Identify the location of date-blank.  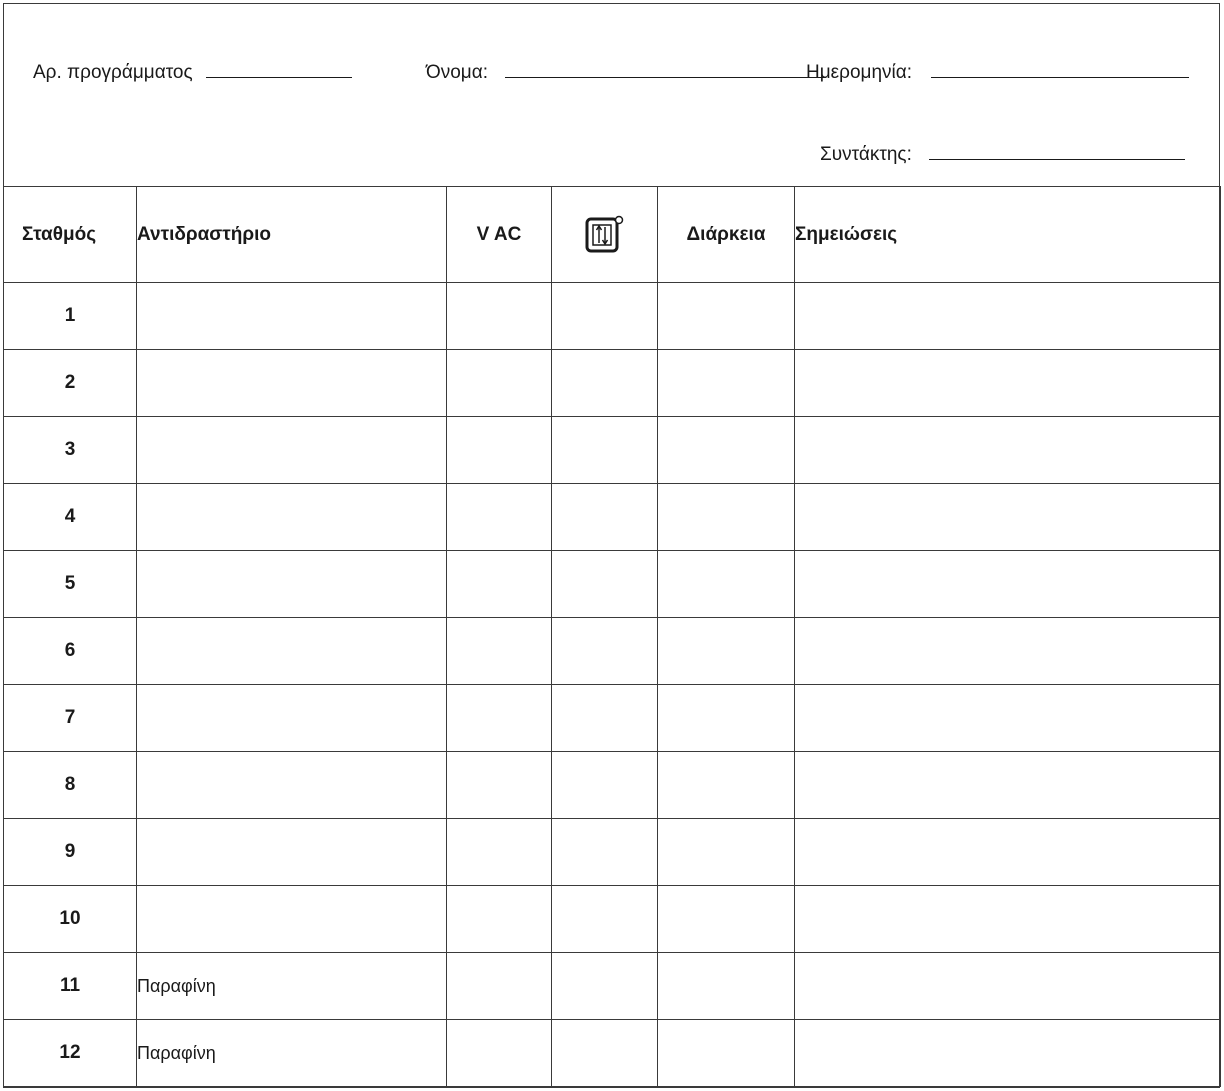
(1060, 77).